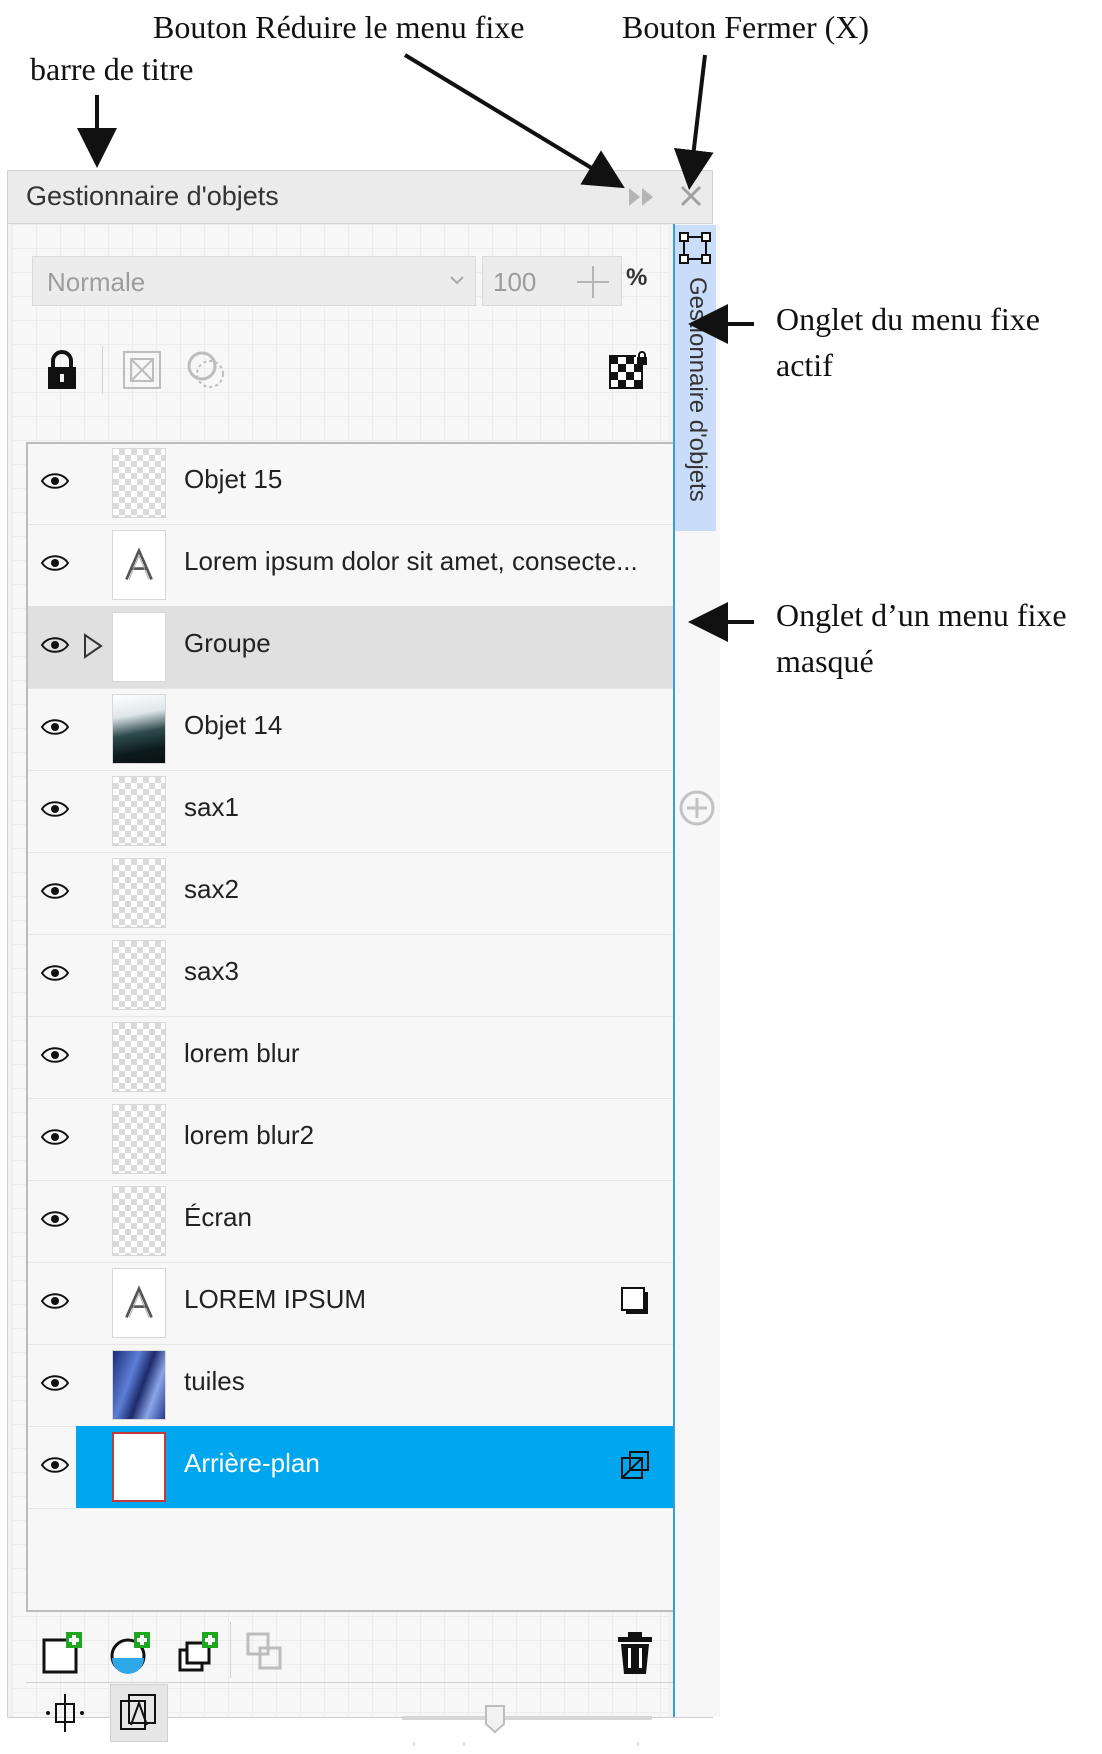 Image resolution: width=1102 pixels, height=1754 pixels. I want to click on object-name: Écran, so click(218, 1217).